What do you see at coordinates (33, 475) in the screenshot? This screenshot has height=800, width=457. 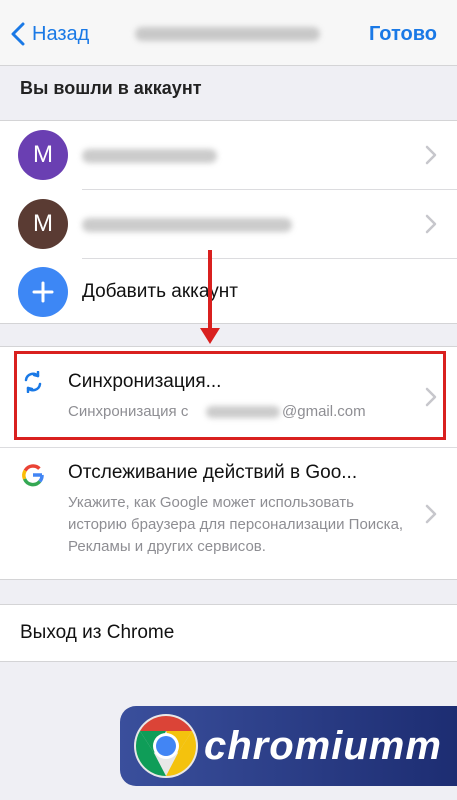 I see `google-icon` at bounding box center [33, 475].